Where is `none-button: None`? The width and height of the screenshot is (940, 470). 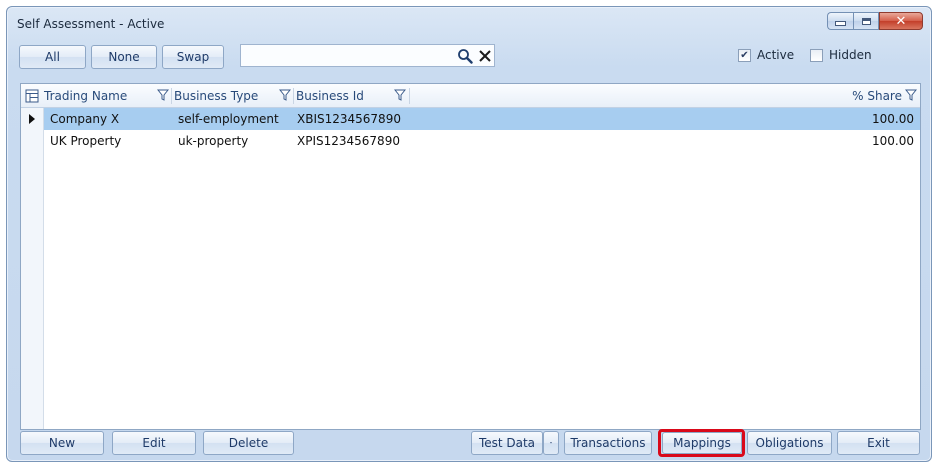
none-button: None is located at coordinates (124, 57).